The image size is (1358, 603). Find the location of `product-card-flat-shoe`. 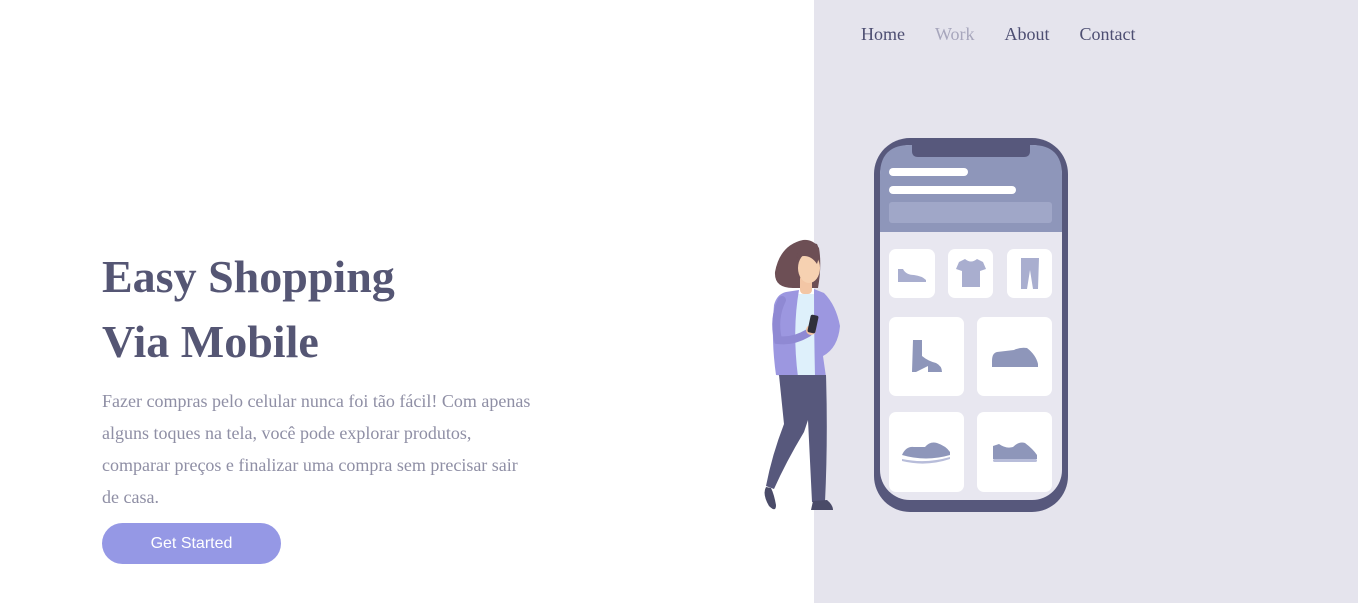

product-card-flat-shoe is located at coordinates (912, 273).